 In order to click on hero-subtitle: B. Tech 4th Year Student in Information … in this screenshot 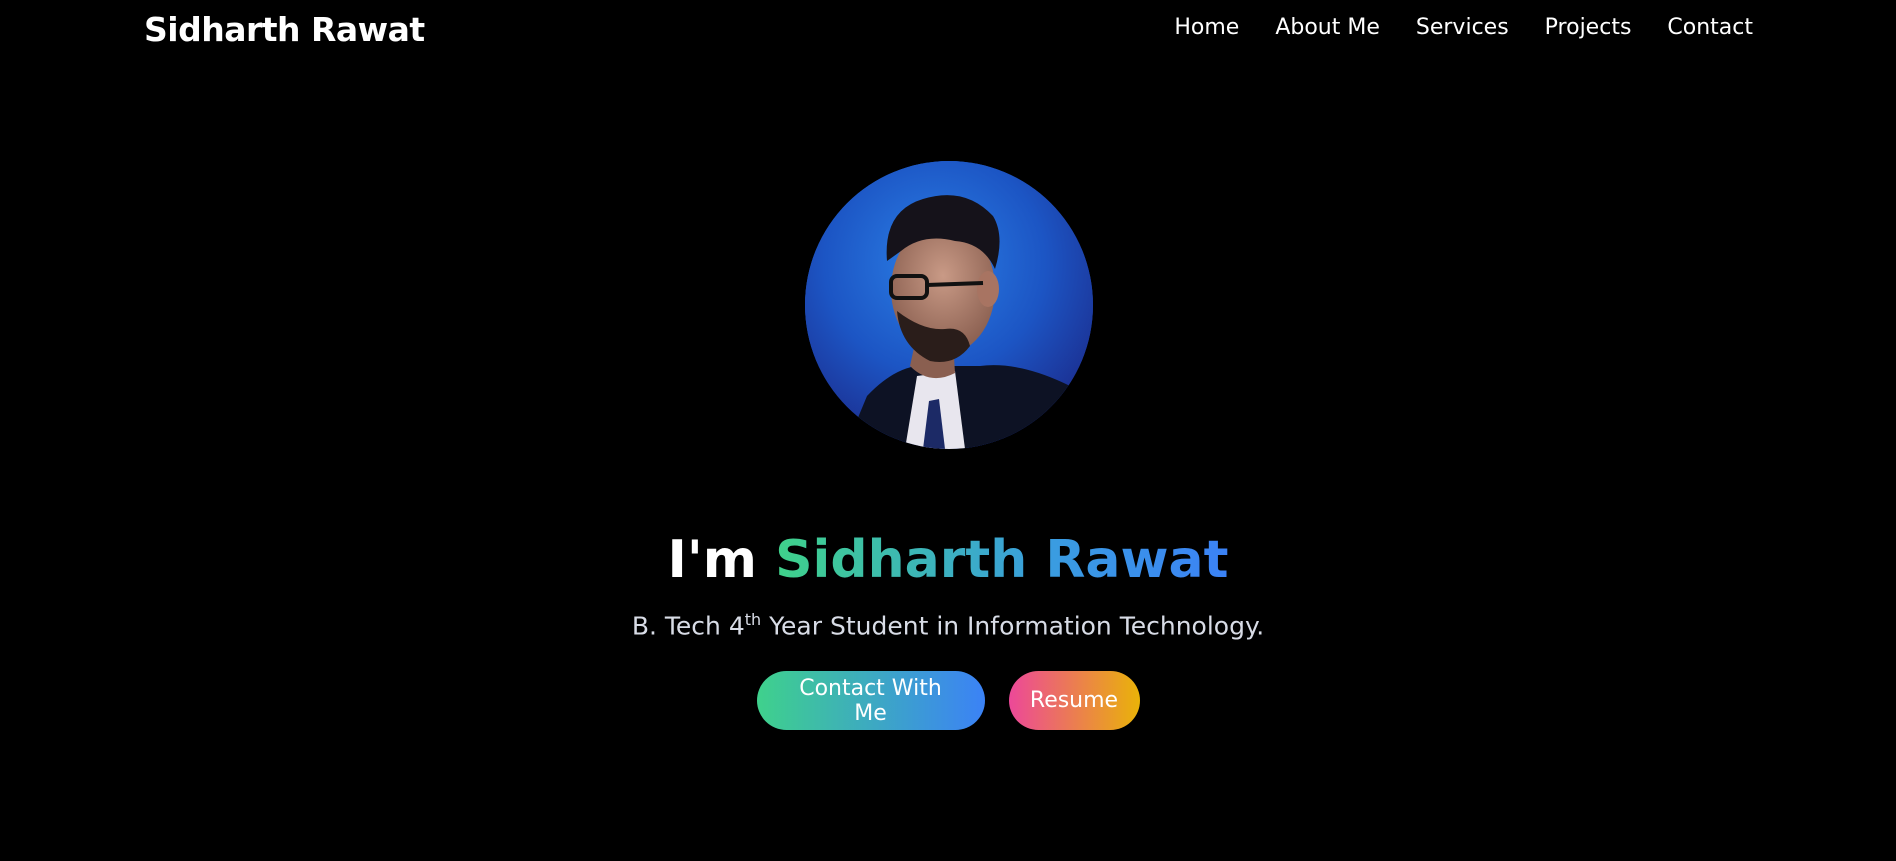, I will do `click(948, 625)`.